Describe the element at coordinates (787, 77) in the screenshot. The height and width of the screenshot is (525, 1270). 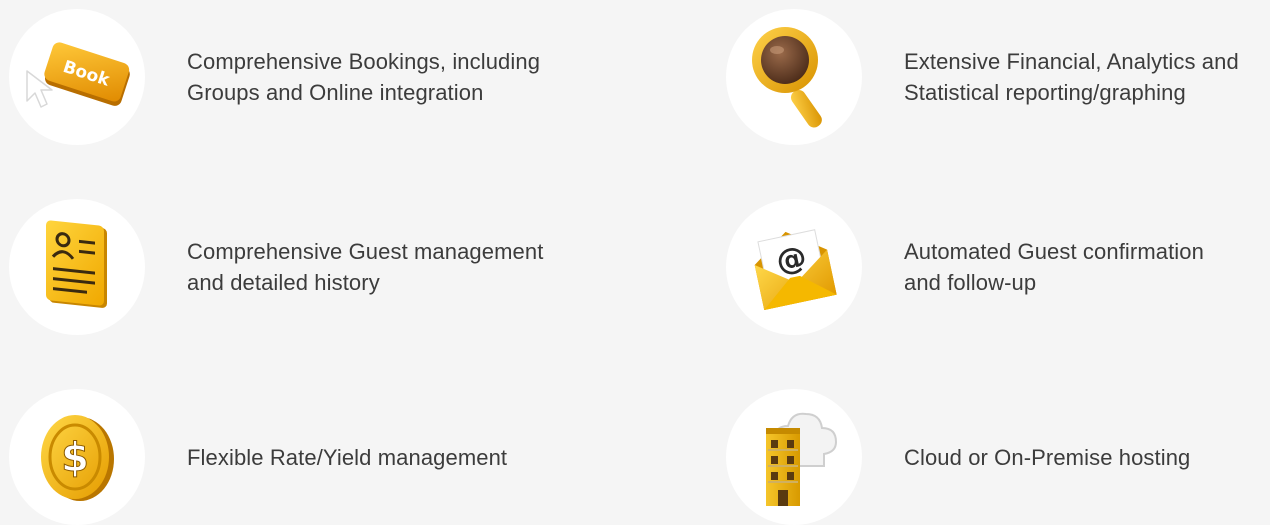
I see `magnifying-glass-icon` at that location.